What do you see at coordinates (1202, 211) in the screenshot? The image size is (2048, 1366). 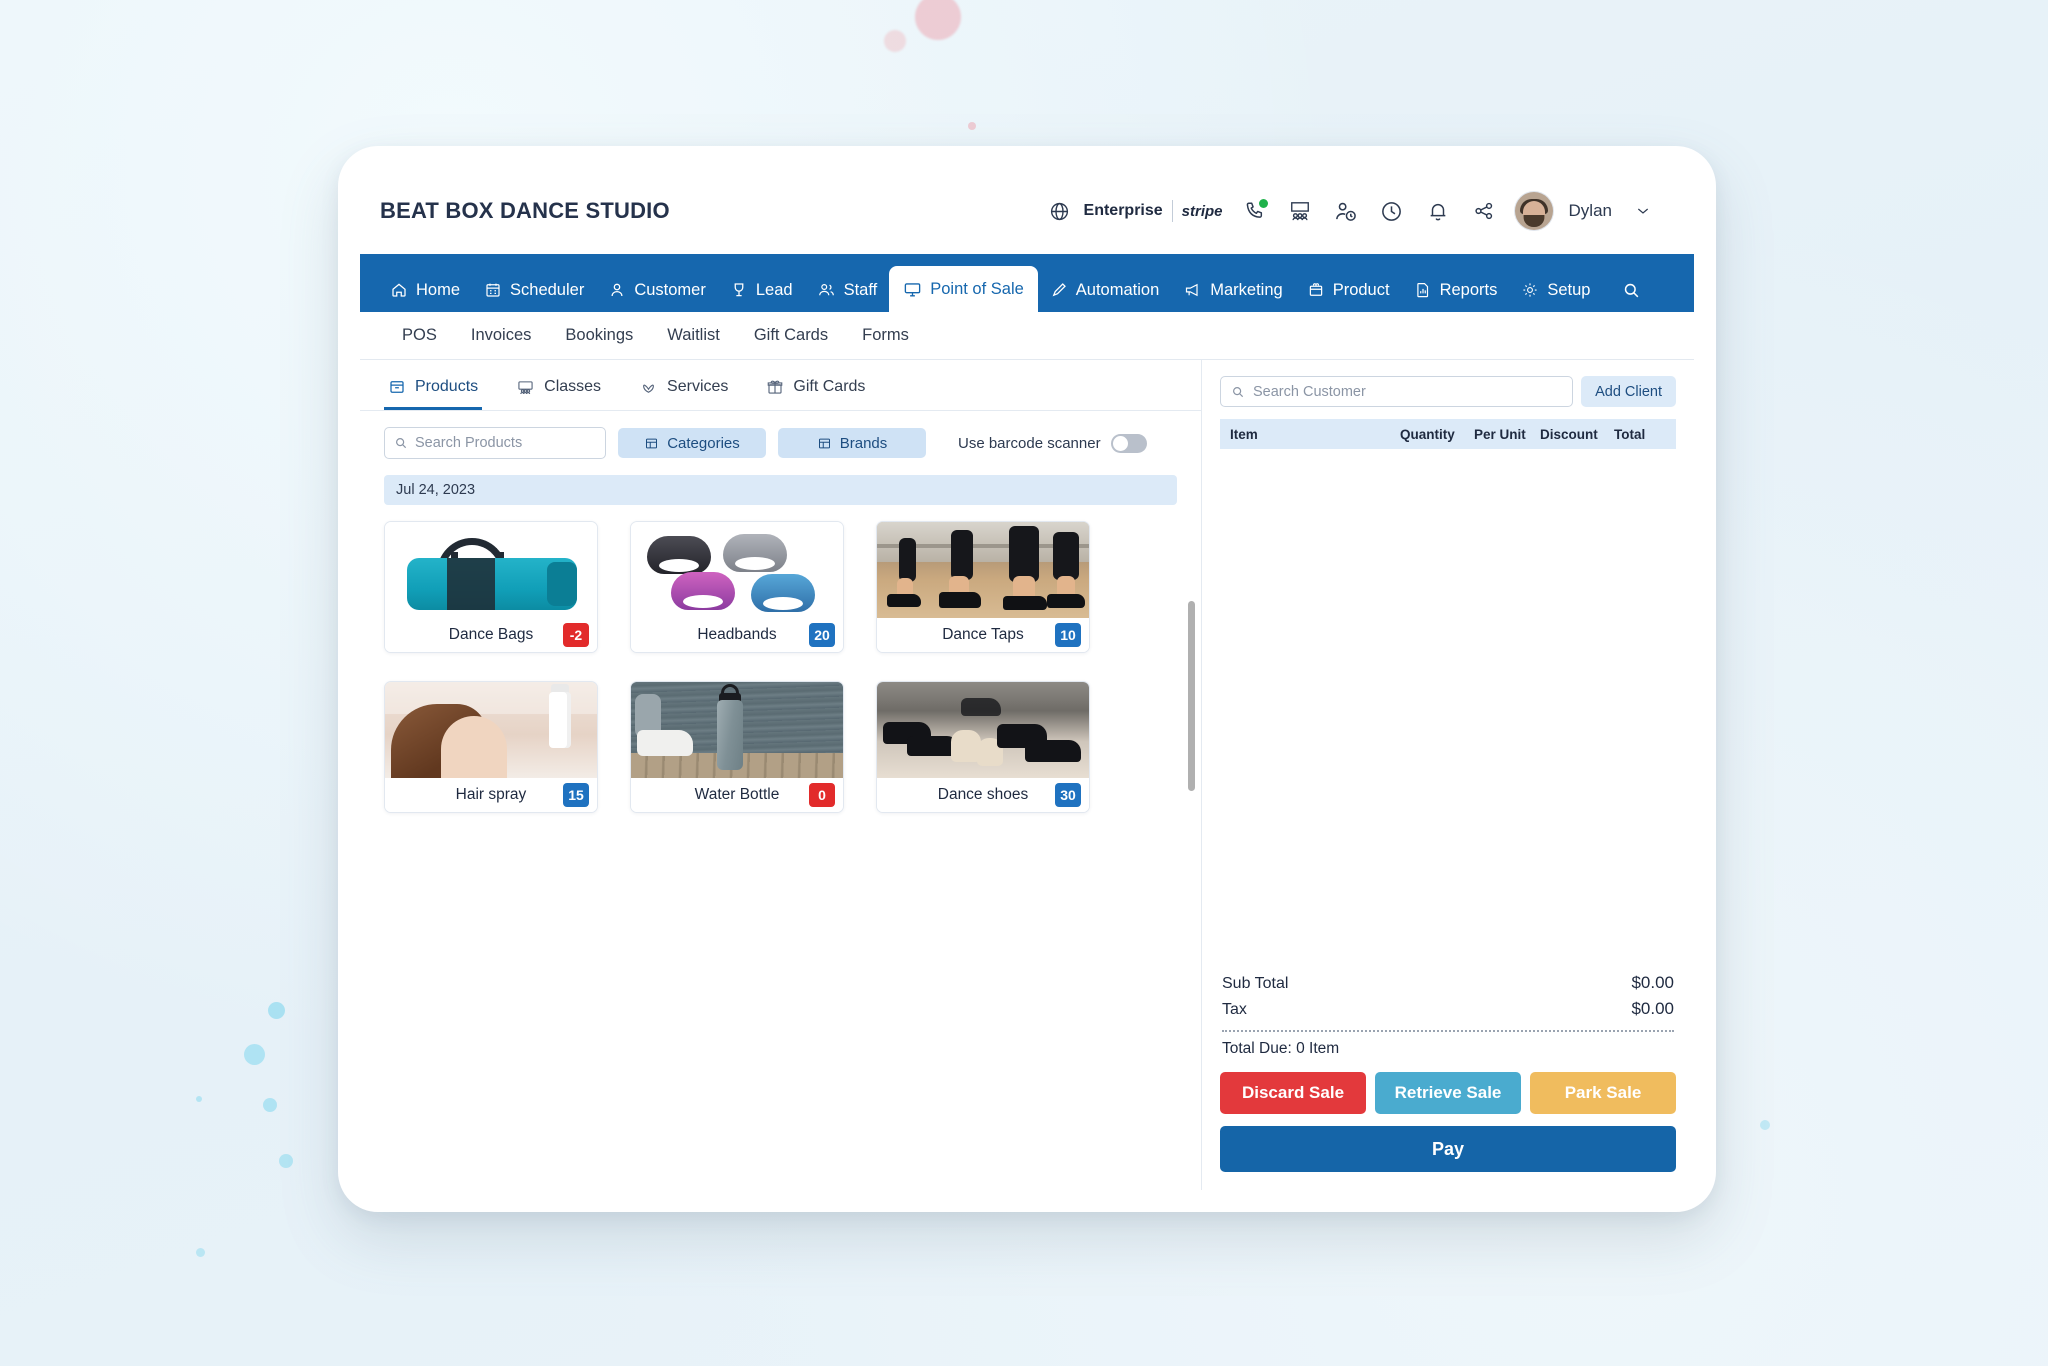 I see `stripe-label: stripe` at bounding box center [1202, 211].